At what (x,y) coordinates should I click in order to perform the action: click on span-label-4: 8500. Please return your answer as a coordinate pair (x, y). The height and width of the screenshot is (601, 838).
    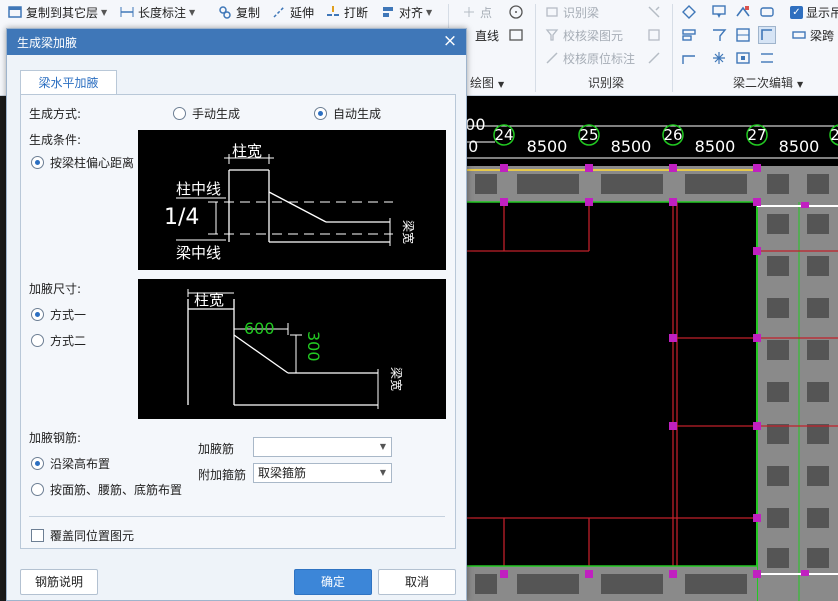
    Looking at the image, I should click on (799, 146).